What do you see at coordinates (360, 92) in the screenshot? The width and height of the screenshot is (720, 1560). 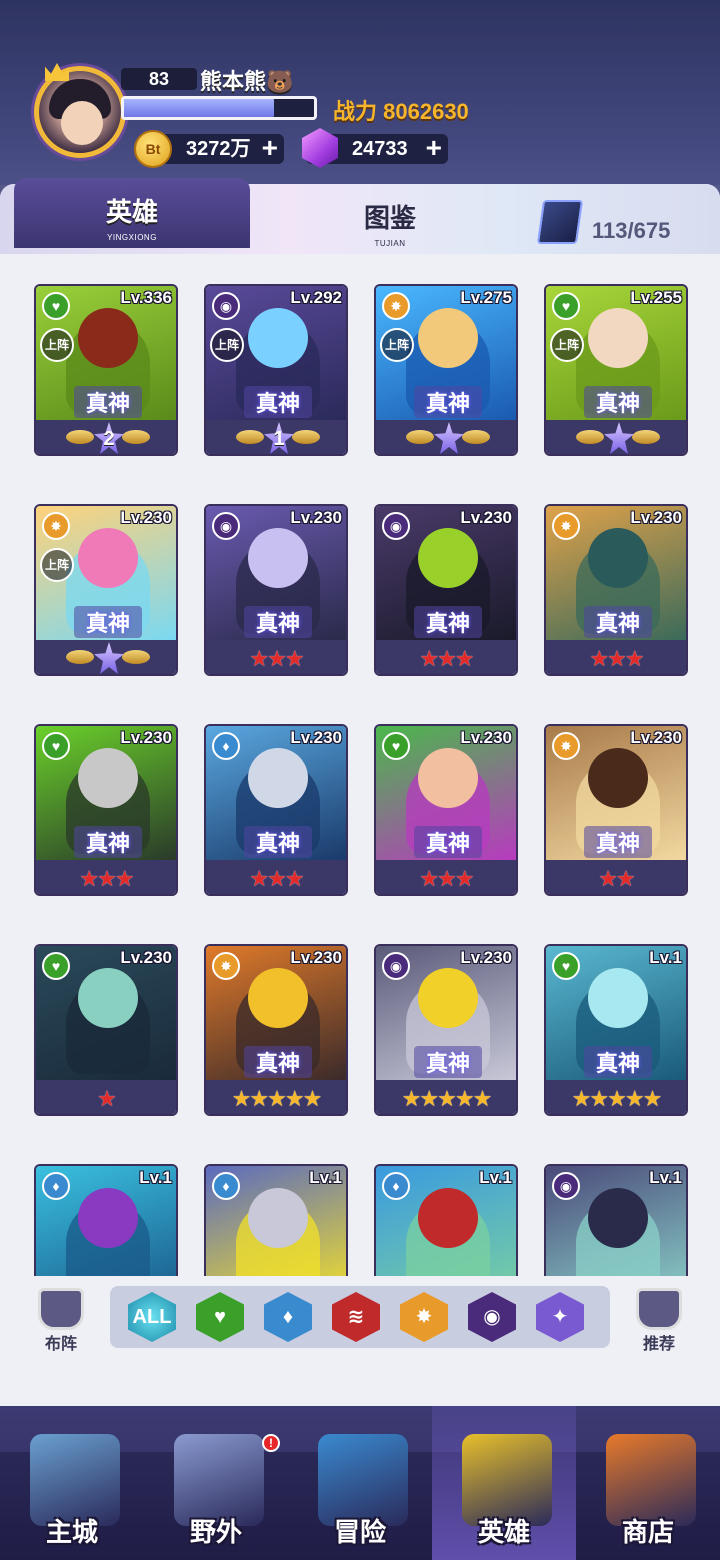 I see `top-bar: 83 熊本熊🐻 战力 8062630 Bt 3272万 + 24733 +` at bounding box center [360, 92].